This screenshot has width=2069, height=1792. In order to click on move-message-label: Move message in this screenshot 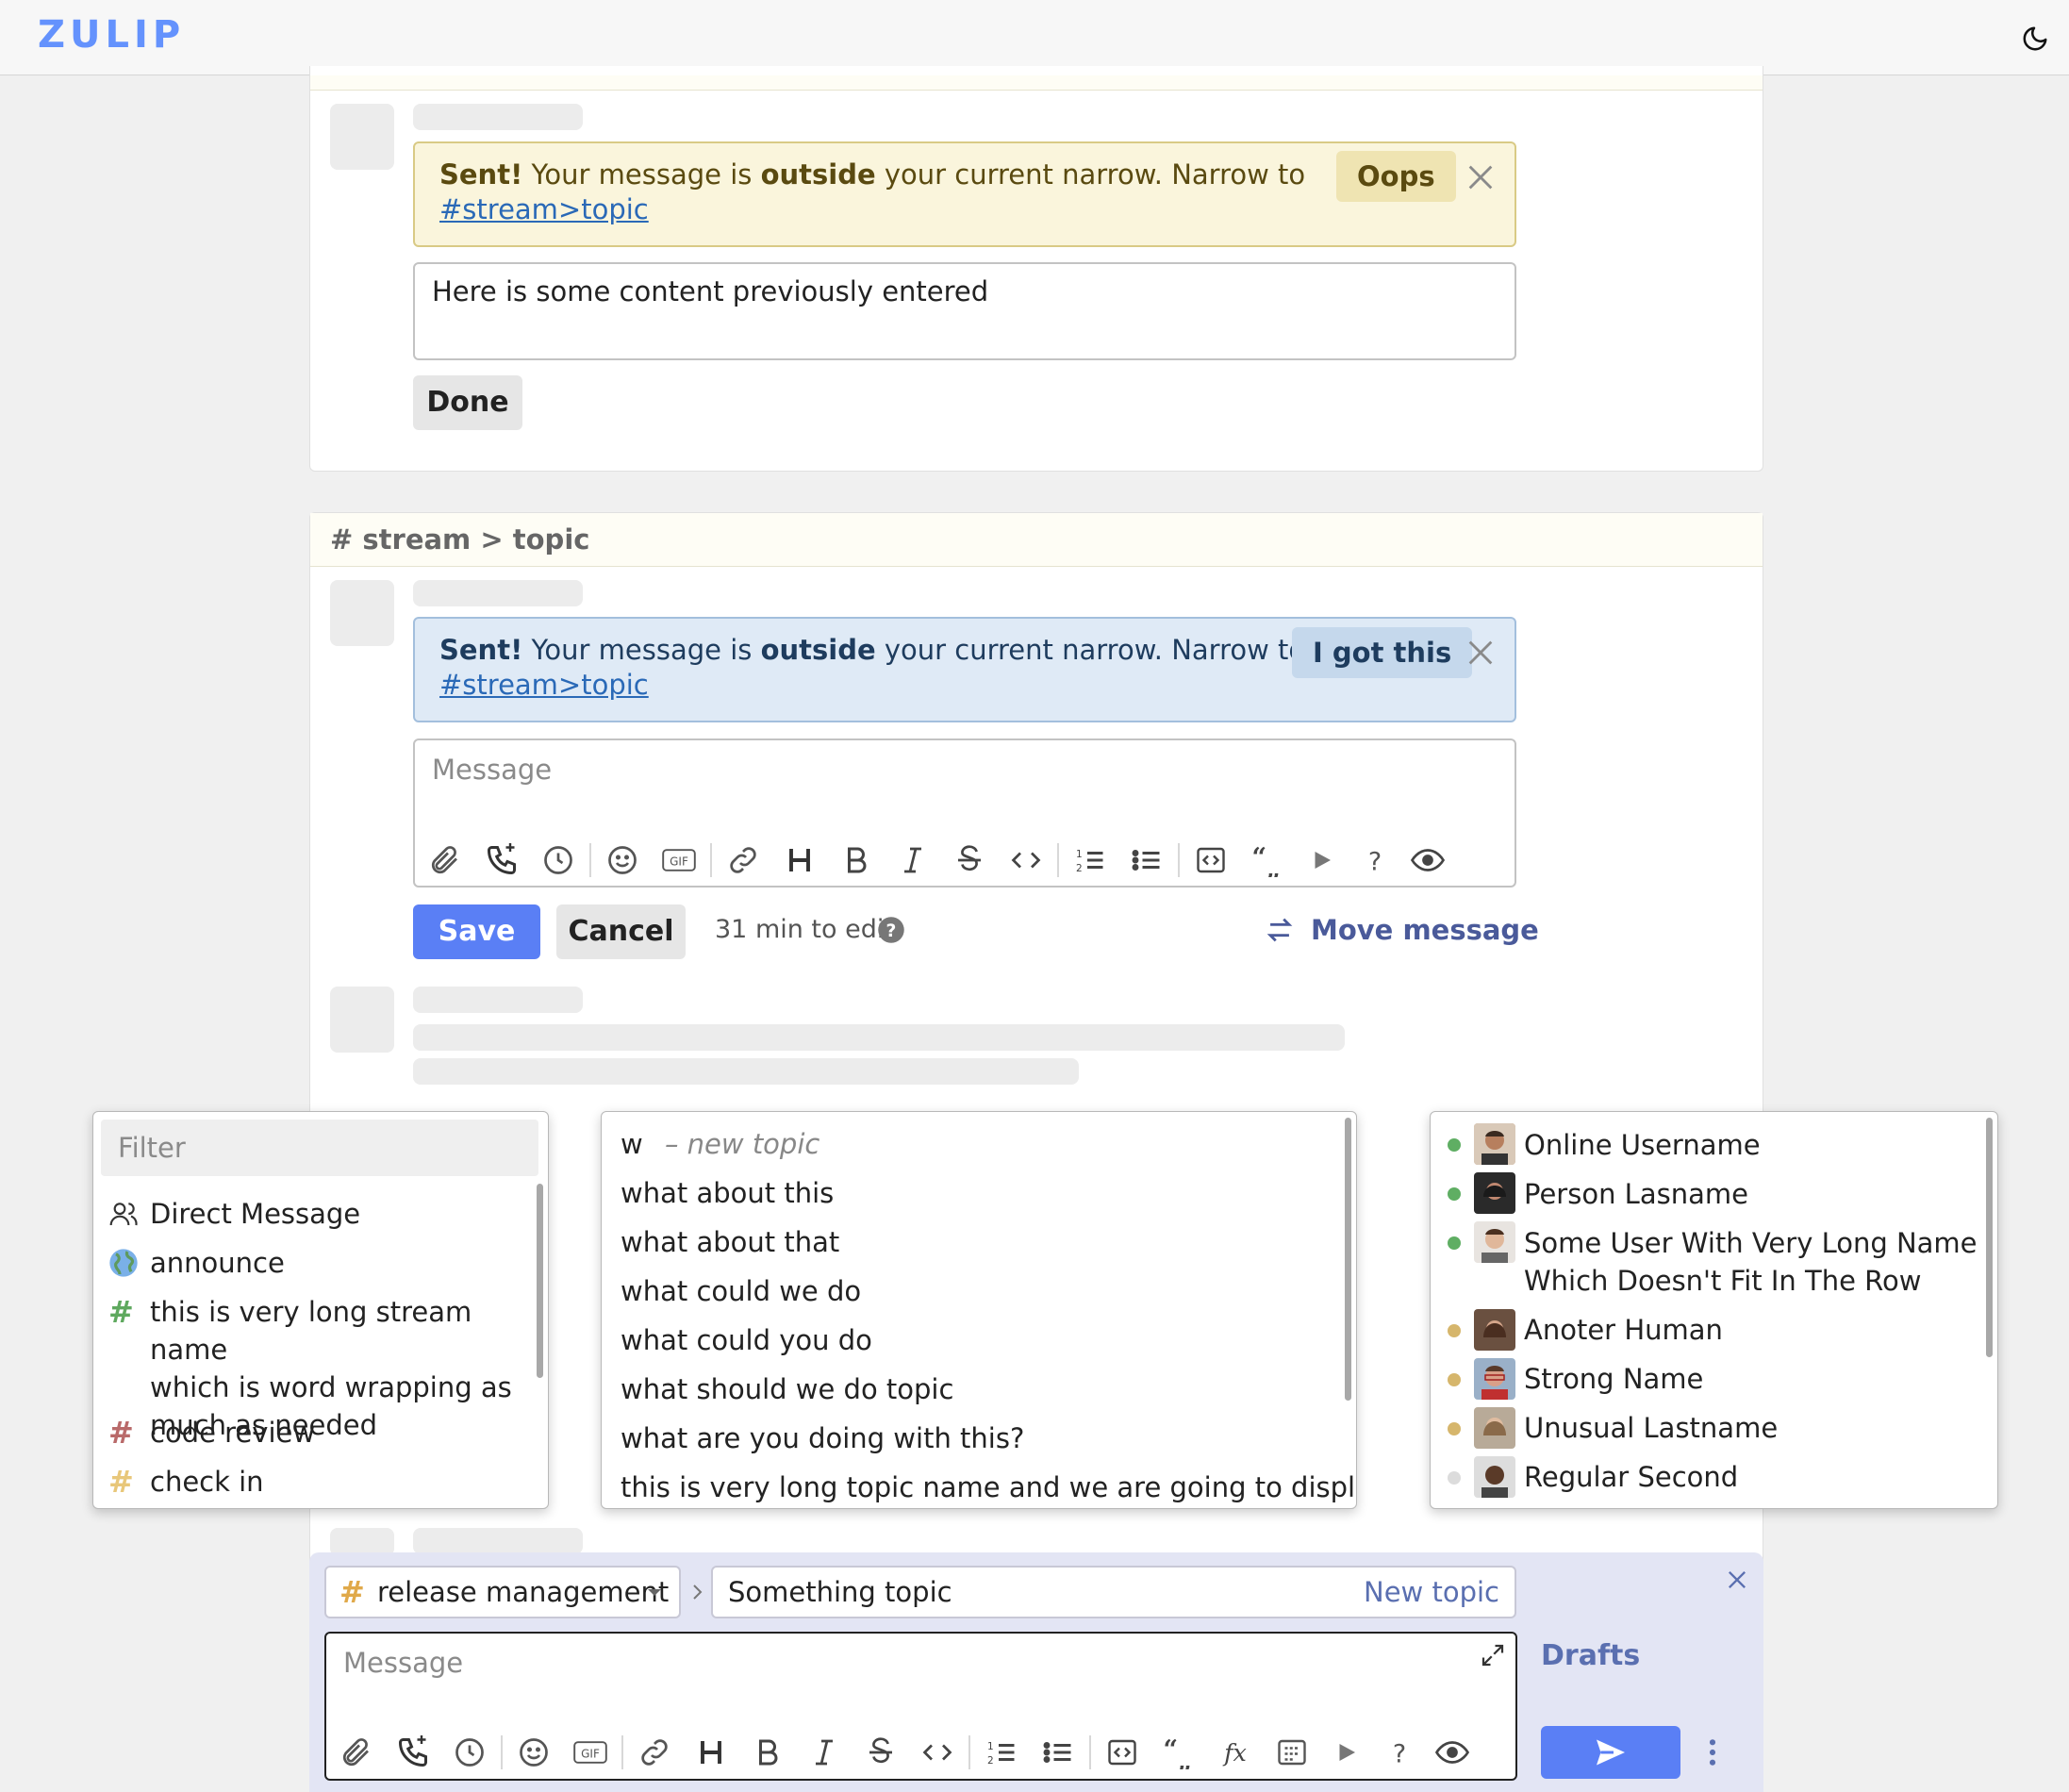, I will do `click(1425, 930)`.